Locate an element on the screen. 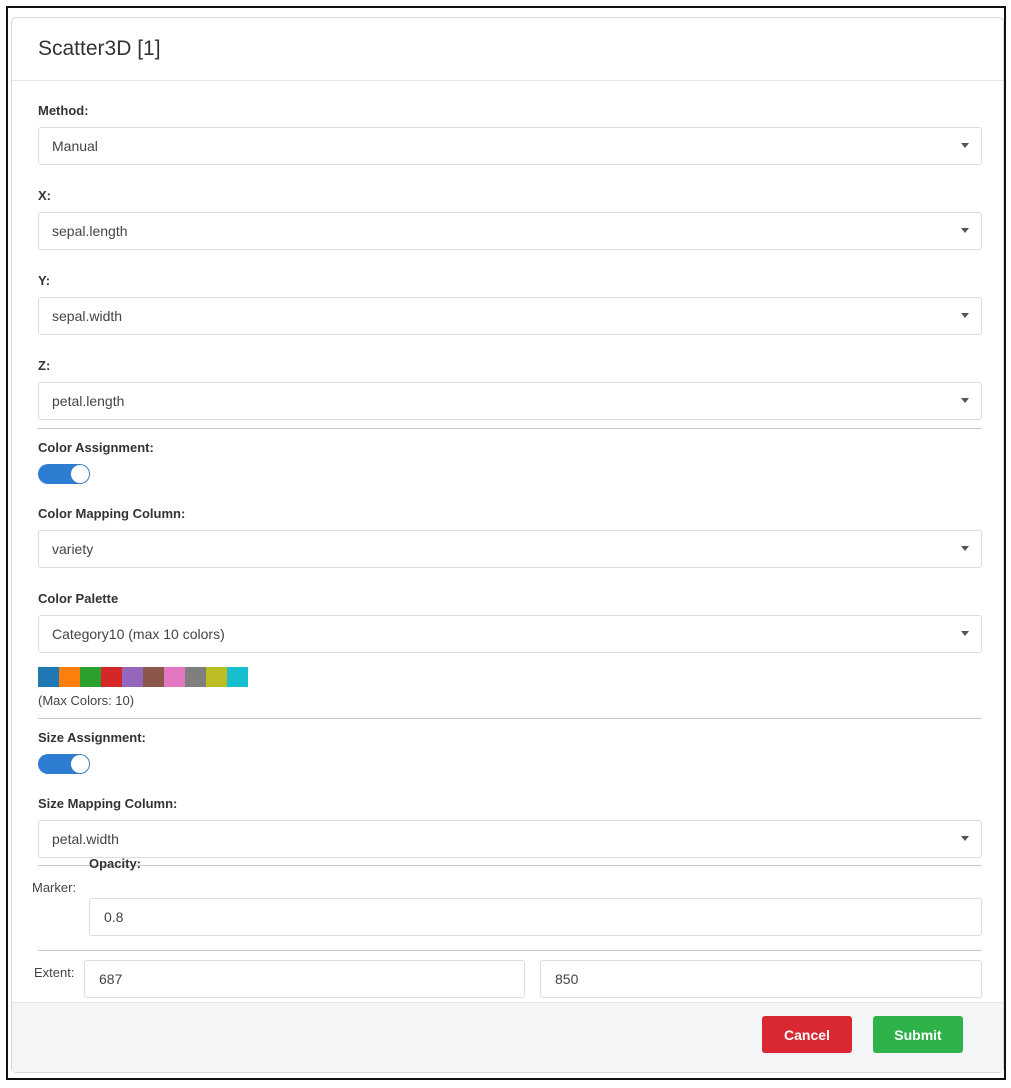 The width and height of the screenshot is (1011, 1088). opacity-input: 0.8 is located at coordinates (535, 917).